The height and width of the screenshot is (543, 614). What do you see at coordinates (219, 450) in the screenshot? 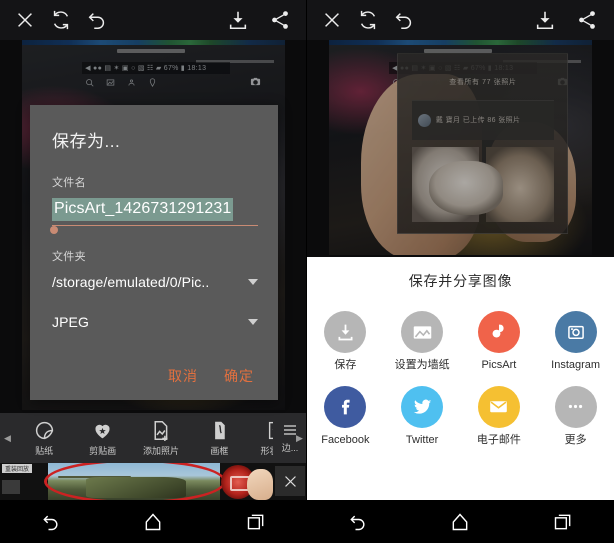
I see `tool-label: 画框` at bounding box center [219, 450].